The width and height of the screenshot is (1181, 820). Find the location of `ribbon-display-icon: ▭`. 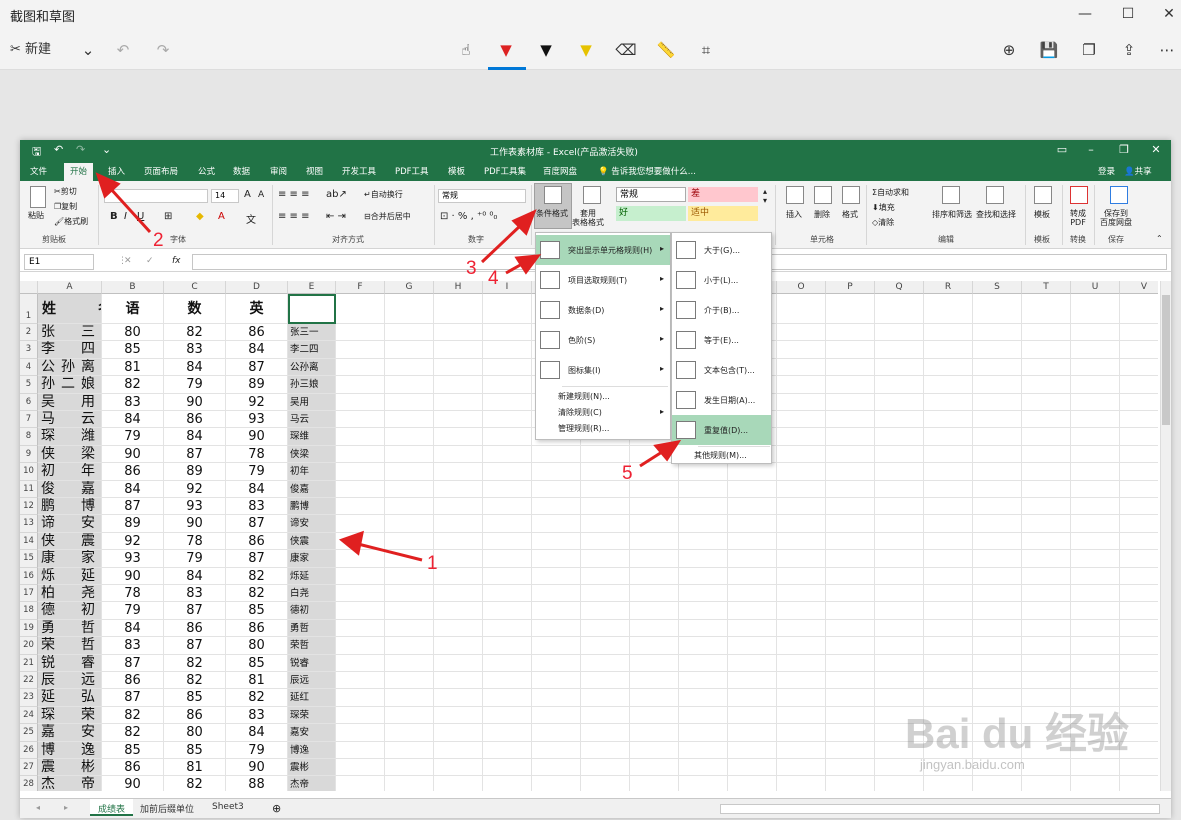

ribbon-display-icon: ▭ is located at coordinates (1062, 149).